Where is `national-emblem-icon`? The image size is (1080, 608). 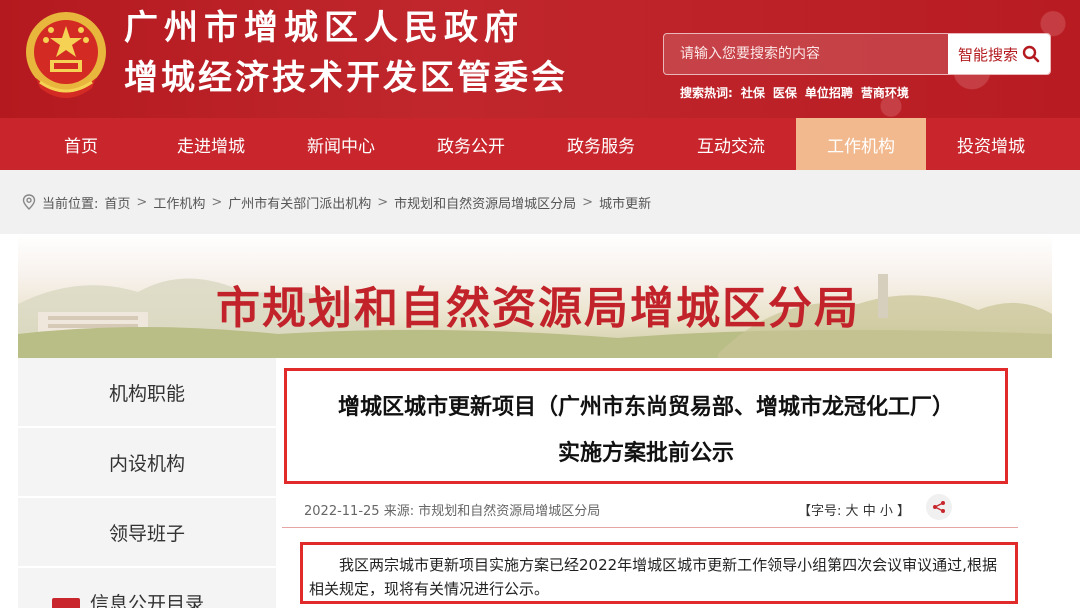 national-emblem-icon is located at coordinates (66, 55).